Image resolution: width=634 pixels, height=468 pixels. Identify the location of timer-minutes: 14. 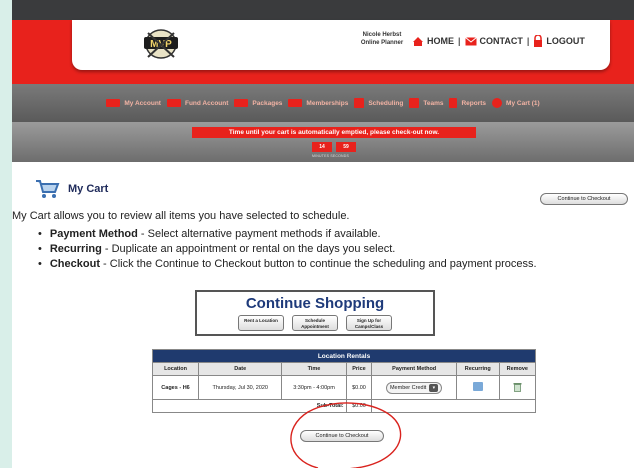
(322, 147).